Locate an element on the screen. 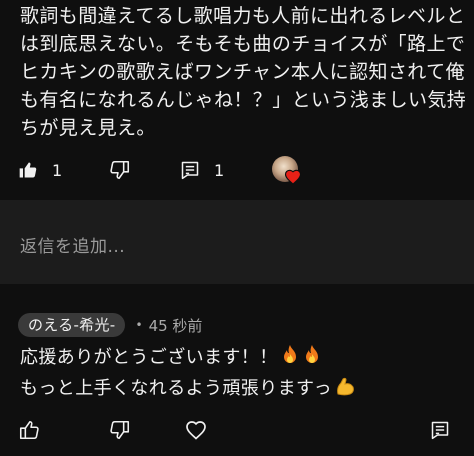  heart-outline-icon is located at coordinates (196, 430).